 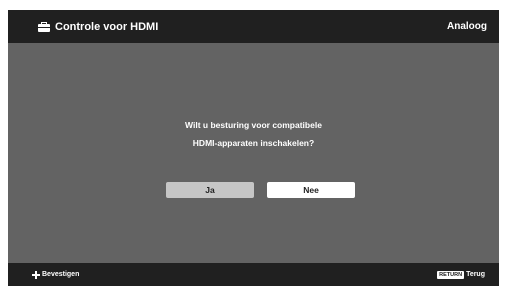 I want to click on return-hint: RETURN Terug, so click(x=461, y=274).